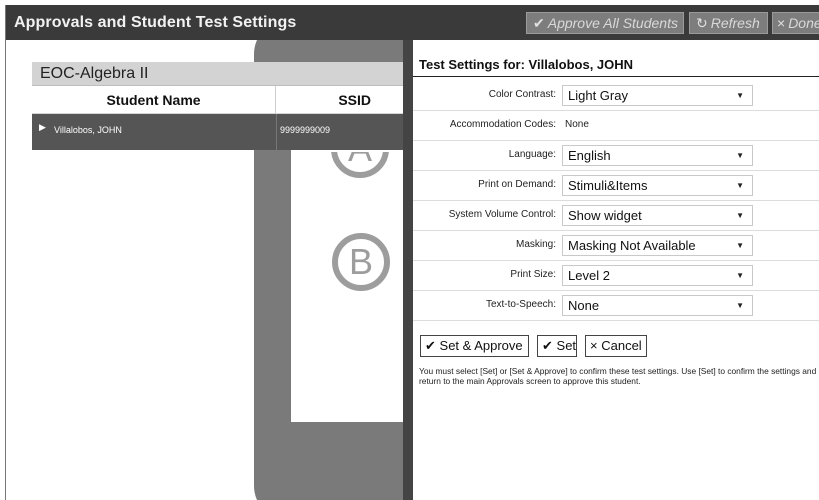 This screenshot has width=819, height=500. I want to click on language-select: English ▼, so click(657, 155).